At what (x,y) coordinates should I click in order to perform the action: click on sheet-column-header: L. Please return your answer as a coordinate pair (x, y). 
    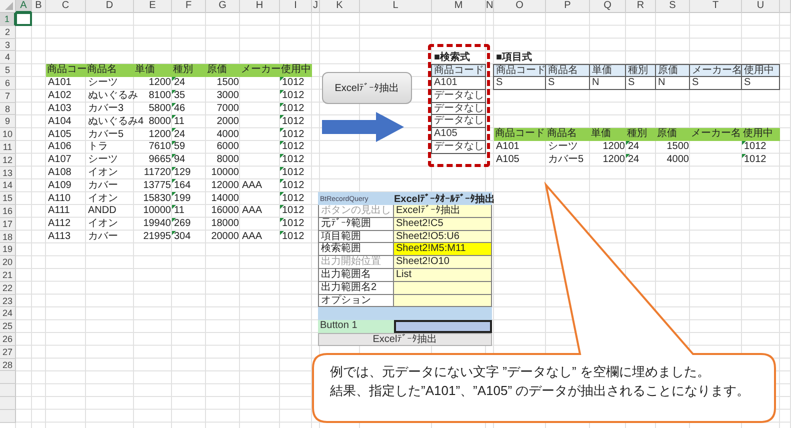
    Looking at the image, I should click on (396, 6).